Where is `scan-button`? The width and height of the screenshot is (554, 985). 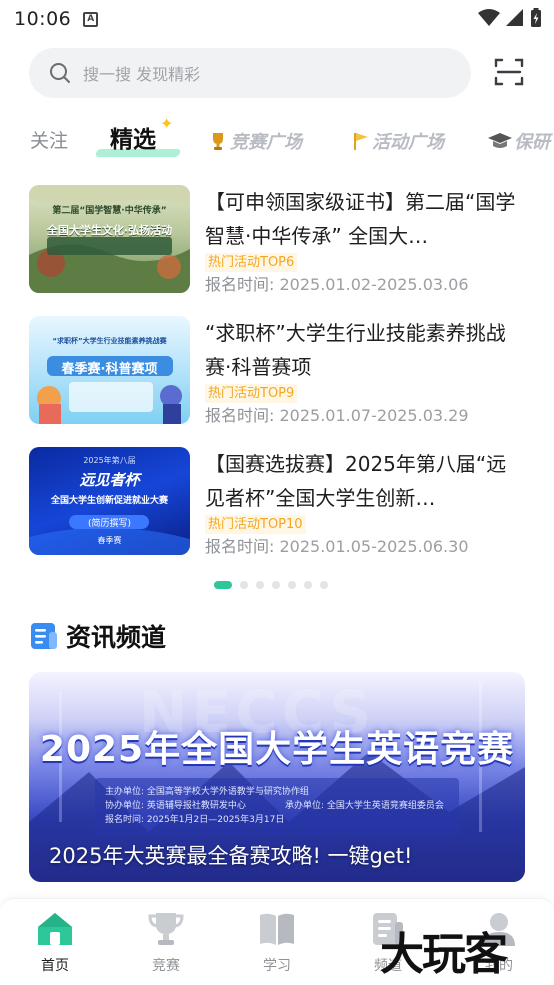 scan-button is located at coordinates (509, 72).